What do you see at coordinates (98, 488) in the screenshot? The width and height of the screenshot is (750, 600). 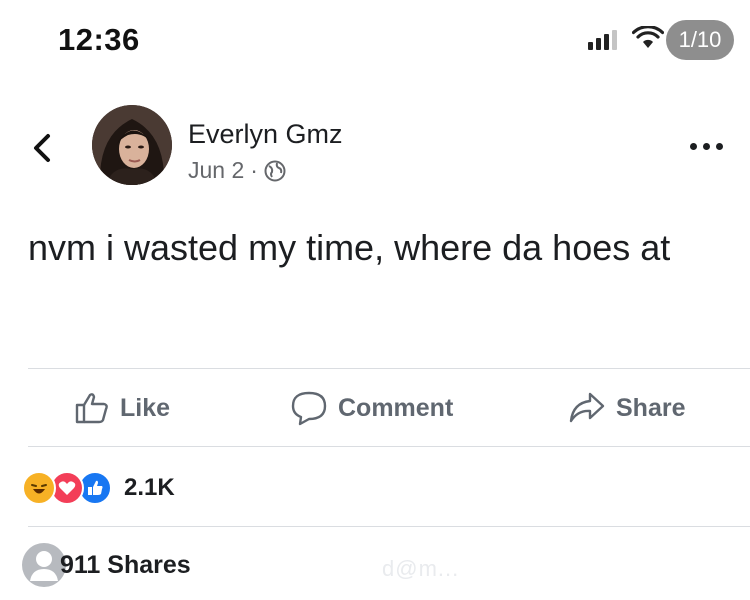 I see `reactions-summary: 2.1K` at bounding box center [98, 488].